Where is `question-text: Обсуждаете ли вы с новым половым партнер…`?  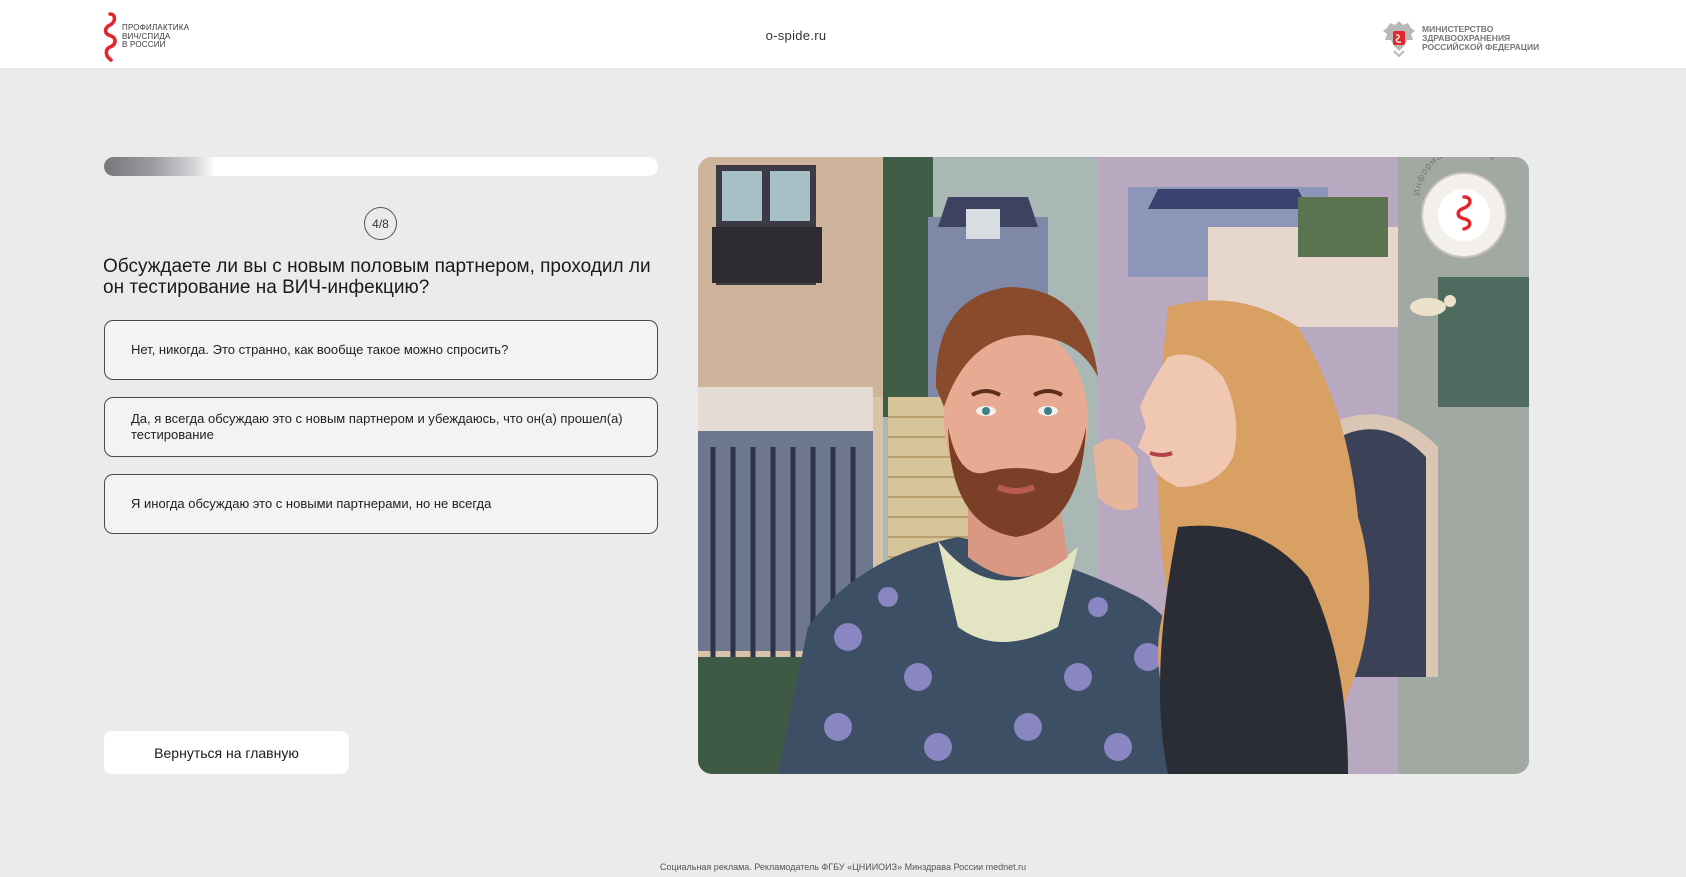
question-text: Обсуждаете ли вы с новым половым партнер… is located at coordinates (377, 277).